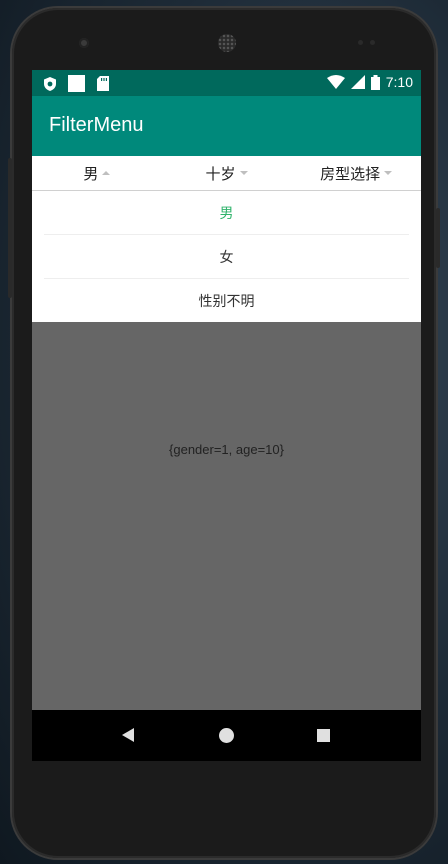 The width and height of the screenshot is (448, 864). I want to click on app-bar: FilterMenu, so click(226, 126).